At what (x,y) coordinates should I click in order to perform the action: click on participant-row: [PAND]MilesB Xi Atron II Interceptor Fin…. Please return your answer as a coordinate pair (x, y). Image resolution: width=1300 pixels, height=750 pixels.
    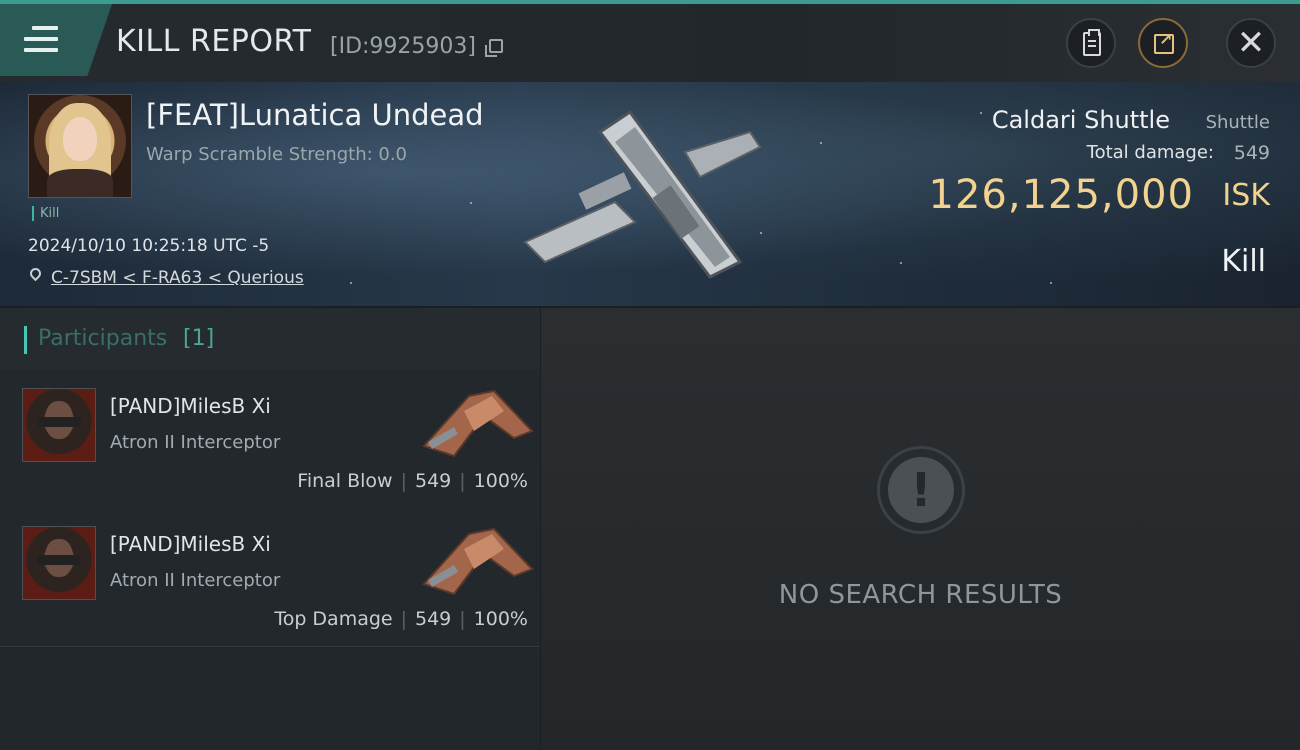
    Looking at the image, I should click on (270, 439).